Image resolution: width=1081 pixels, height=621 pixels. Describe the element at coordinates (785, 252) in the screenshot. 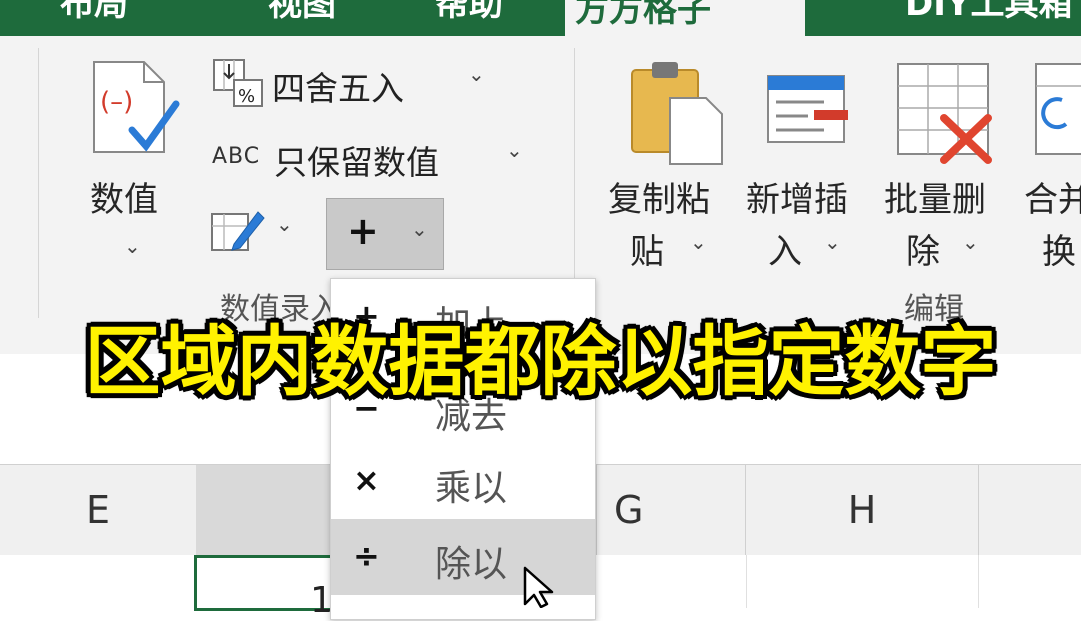

I see `insert-label-2: 入` at that location.